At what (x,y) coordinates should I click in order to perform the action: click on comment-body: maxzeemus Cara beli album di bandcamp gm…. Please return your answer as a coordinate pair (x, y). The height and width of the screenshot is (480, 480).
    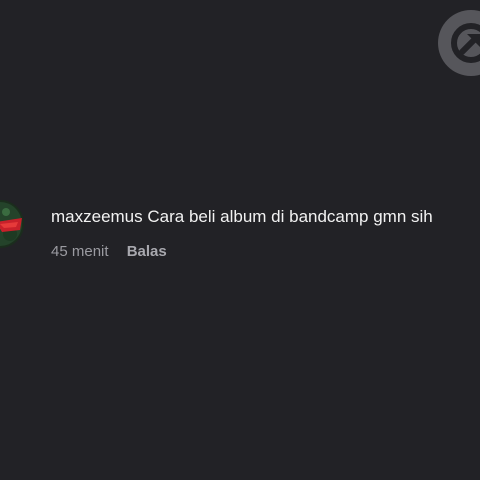
    Looking at the image, I should click on (265, 217).